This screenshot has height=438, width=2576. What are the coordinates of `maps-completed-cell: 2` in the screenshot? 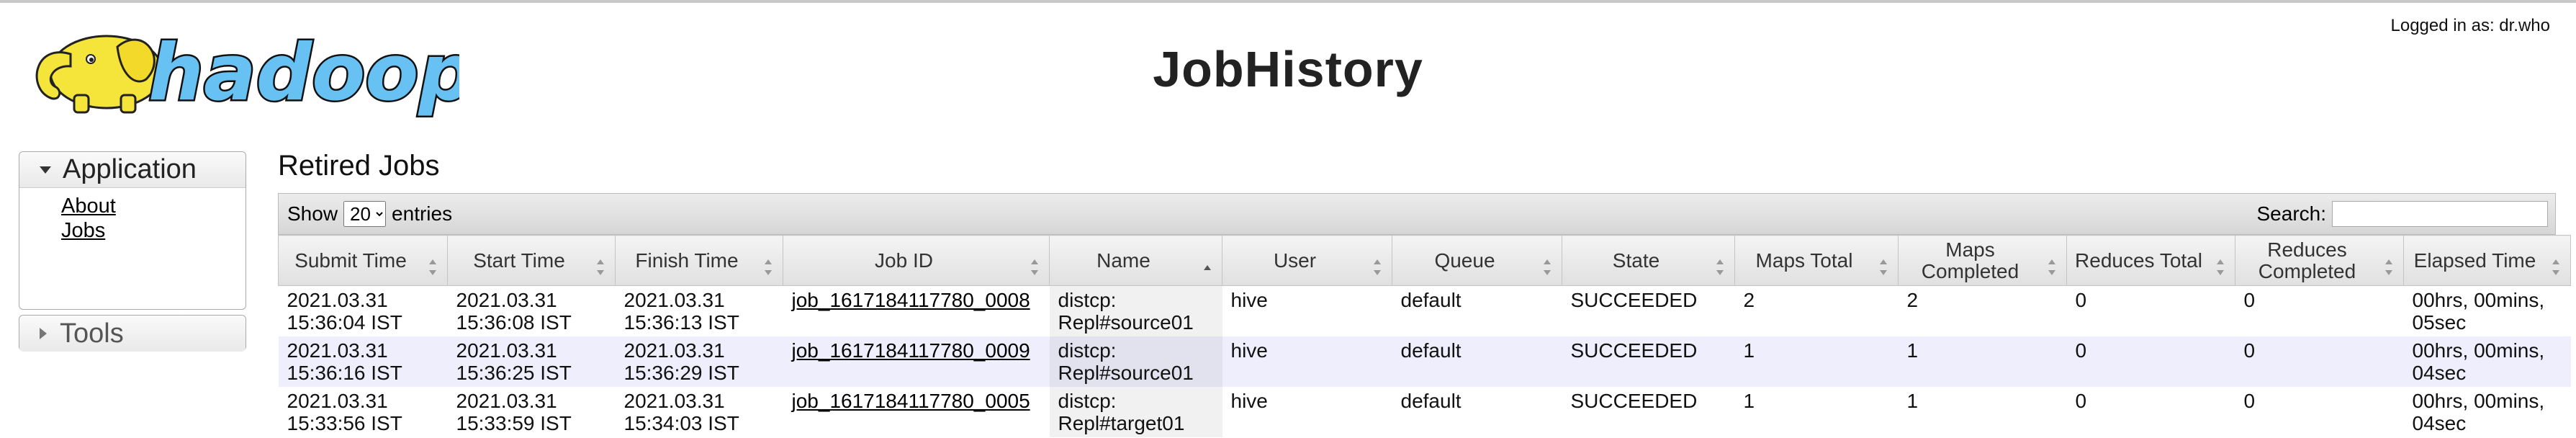 It's located at (1982, 310).